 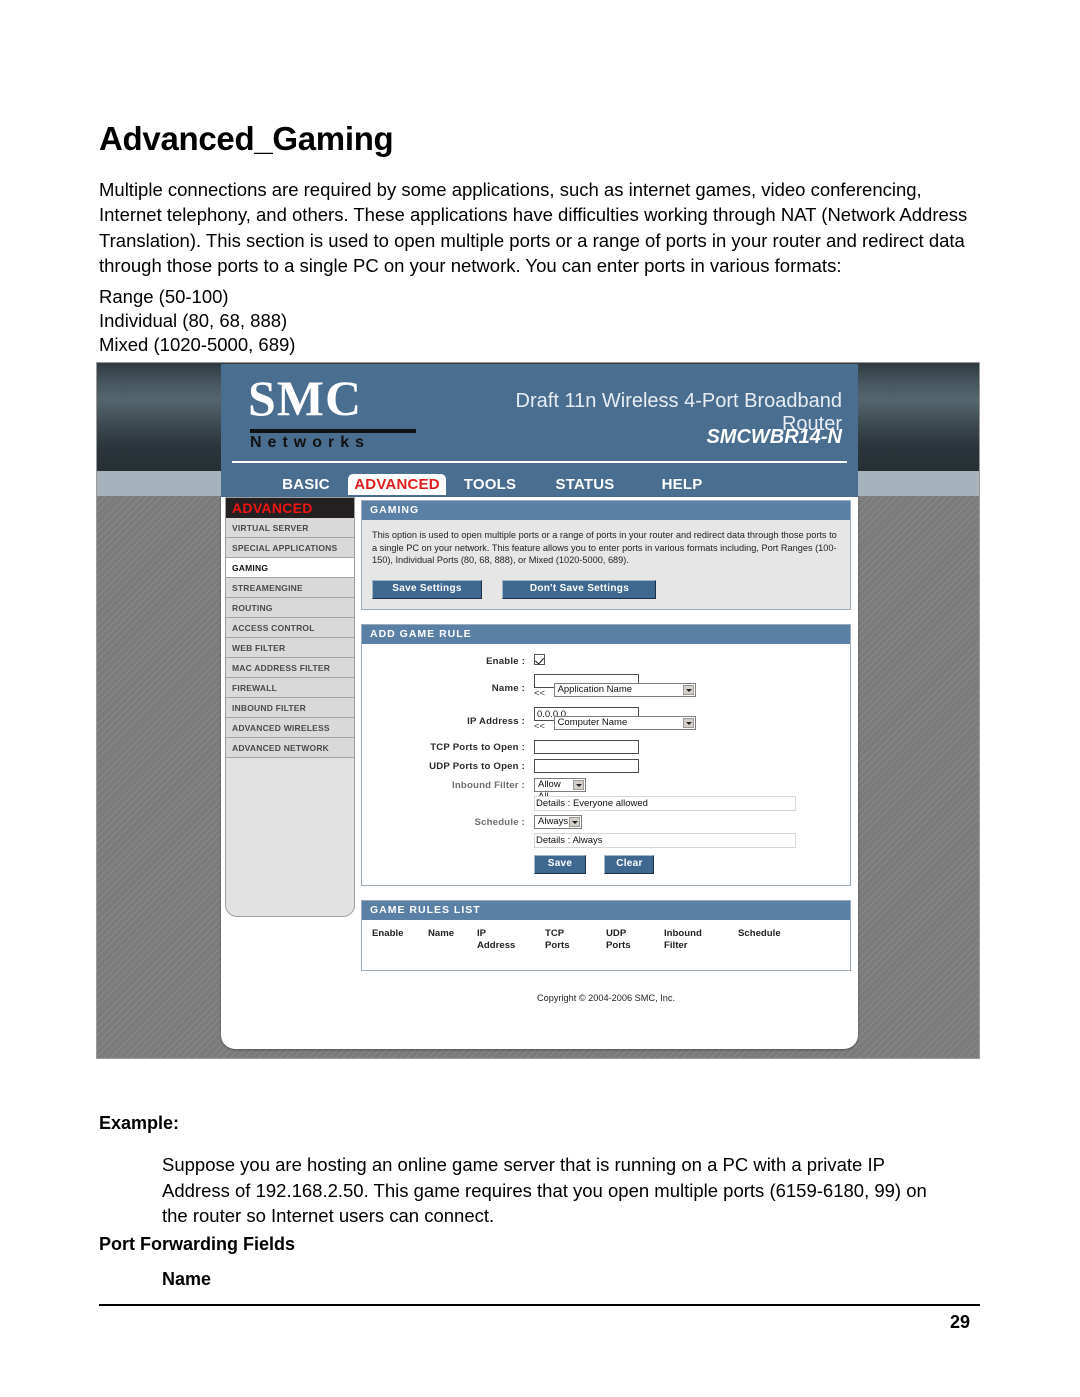 What do you see at coordinates (290, 748) in the screenshot?
I see `sidebar-item-advanced-network: ADVANCED NETWORK` at bounding box center [290, 748].